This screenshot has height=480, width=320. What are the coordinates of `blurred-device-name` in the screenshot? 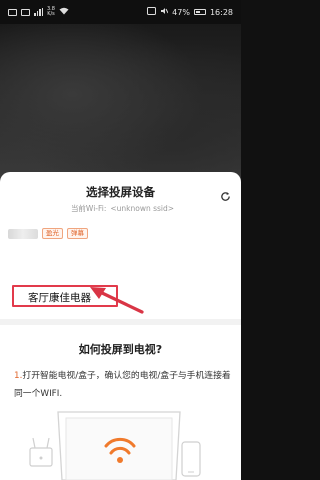 It's located at (23, 233).